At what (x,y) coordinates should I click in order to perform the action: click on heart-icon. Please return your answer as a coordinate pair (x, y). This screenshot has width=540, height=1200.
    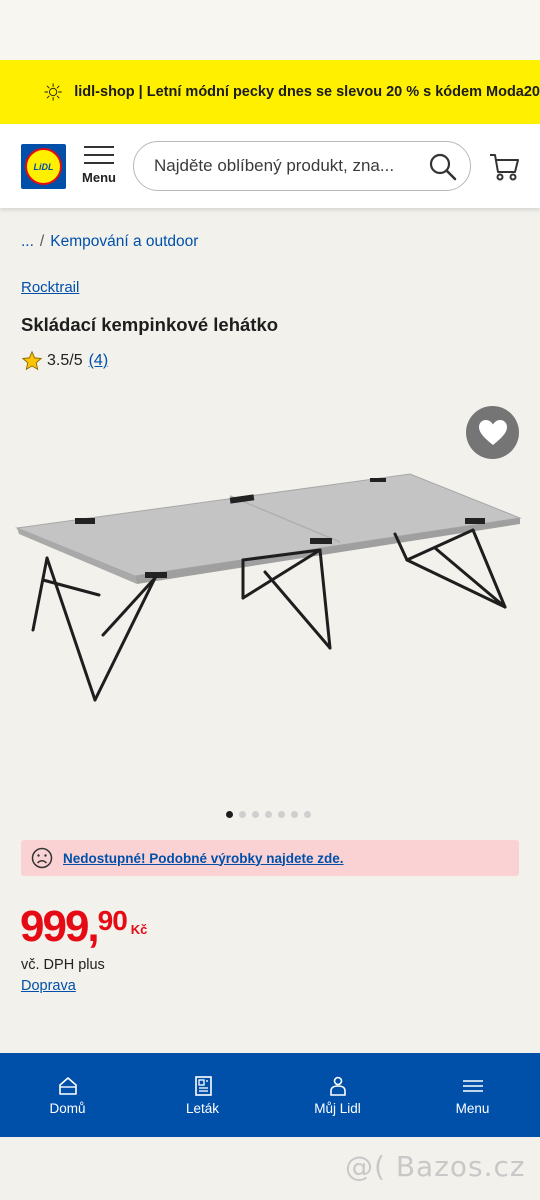
    Looking at the image, I should click on (492, 432).